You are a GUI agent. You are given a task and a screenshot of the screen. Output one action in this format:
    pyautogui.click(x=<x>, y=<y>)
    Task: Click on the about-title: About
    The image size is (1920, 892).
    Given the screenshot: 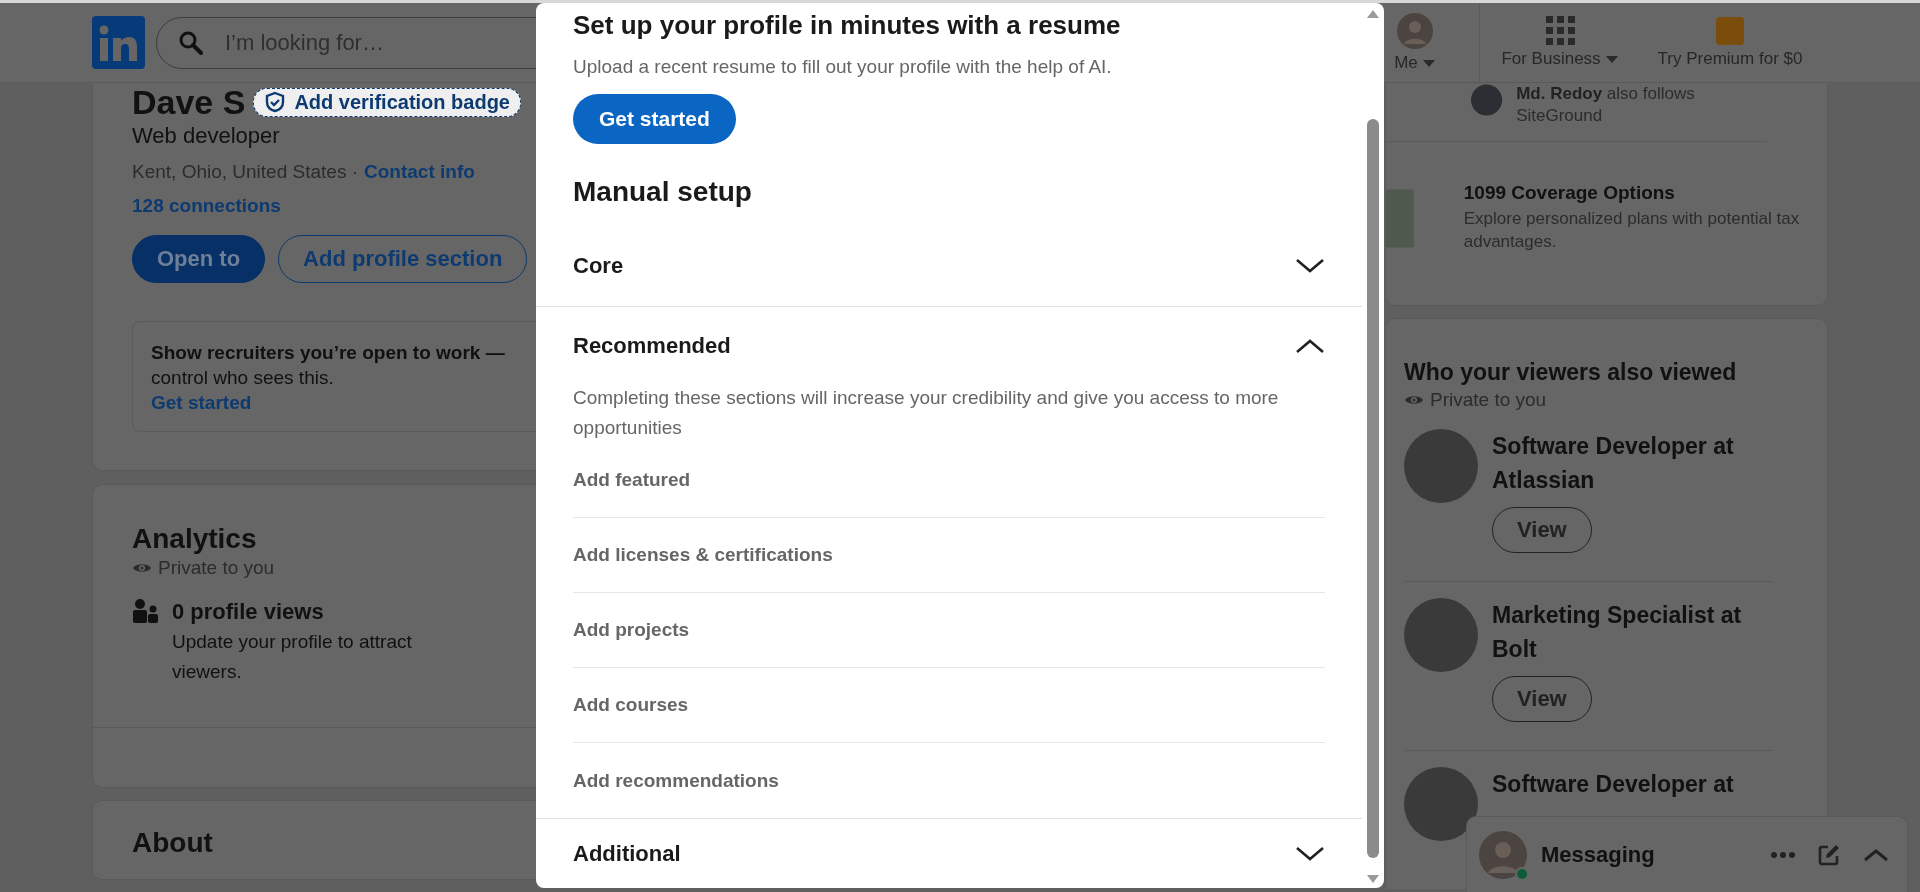 What is the action you would take?
    pyautogui.click(x=172, y=843)
    